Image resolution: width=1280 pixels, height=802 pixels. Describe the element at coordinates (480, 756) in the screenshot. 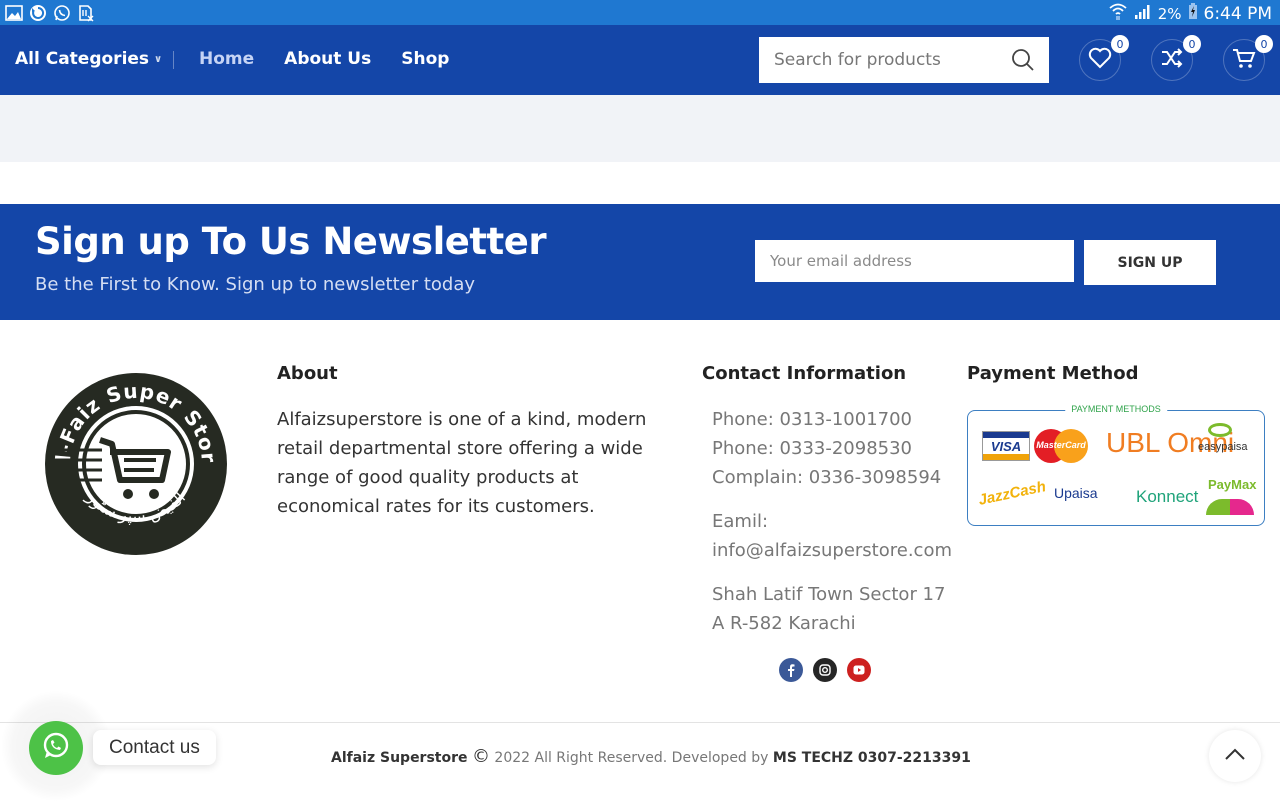

I see `copyright-icon: ©` at that location.